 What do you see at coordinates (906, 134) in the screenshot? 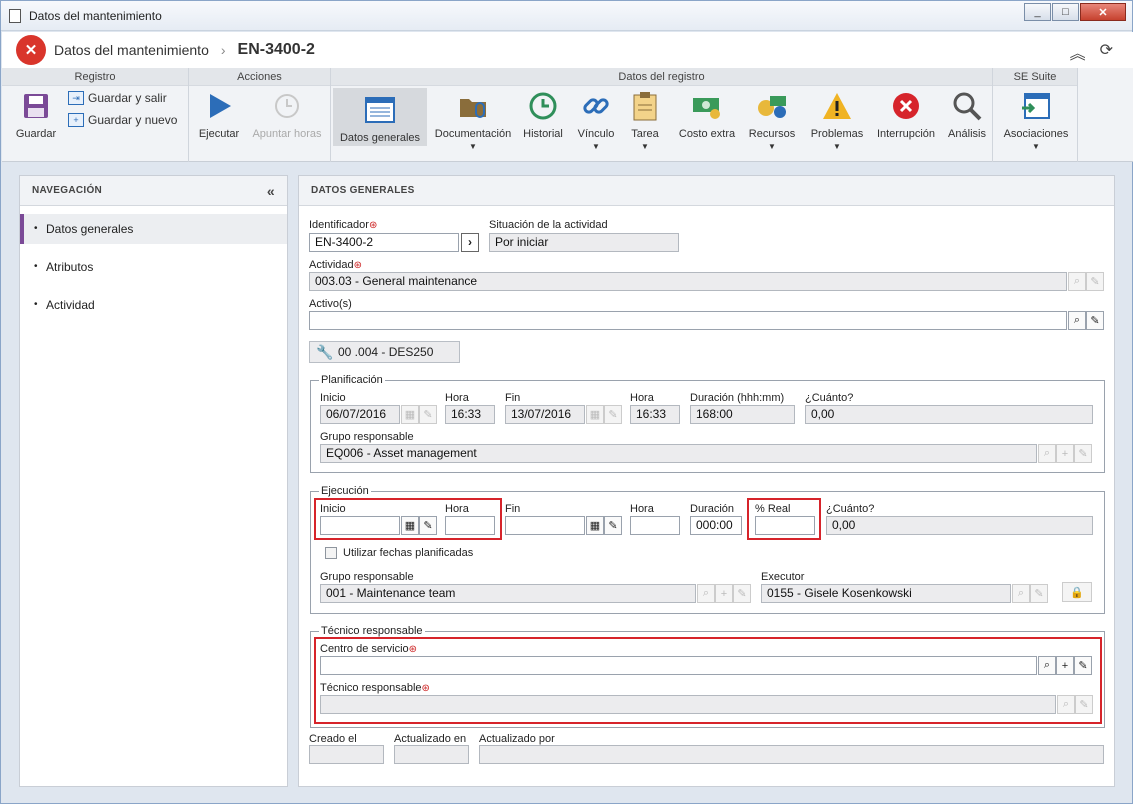
I see `interruption-label: Interrupción` at bounding box center [906, 134].